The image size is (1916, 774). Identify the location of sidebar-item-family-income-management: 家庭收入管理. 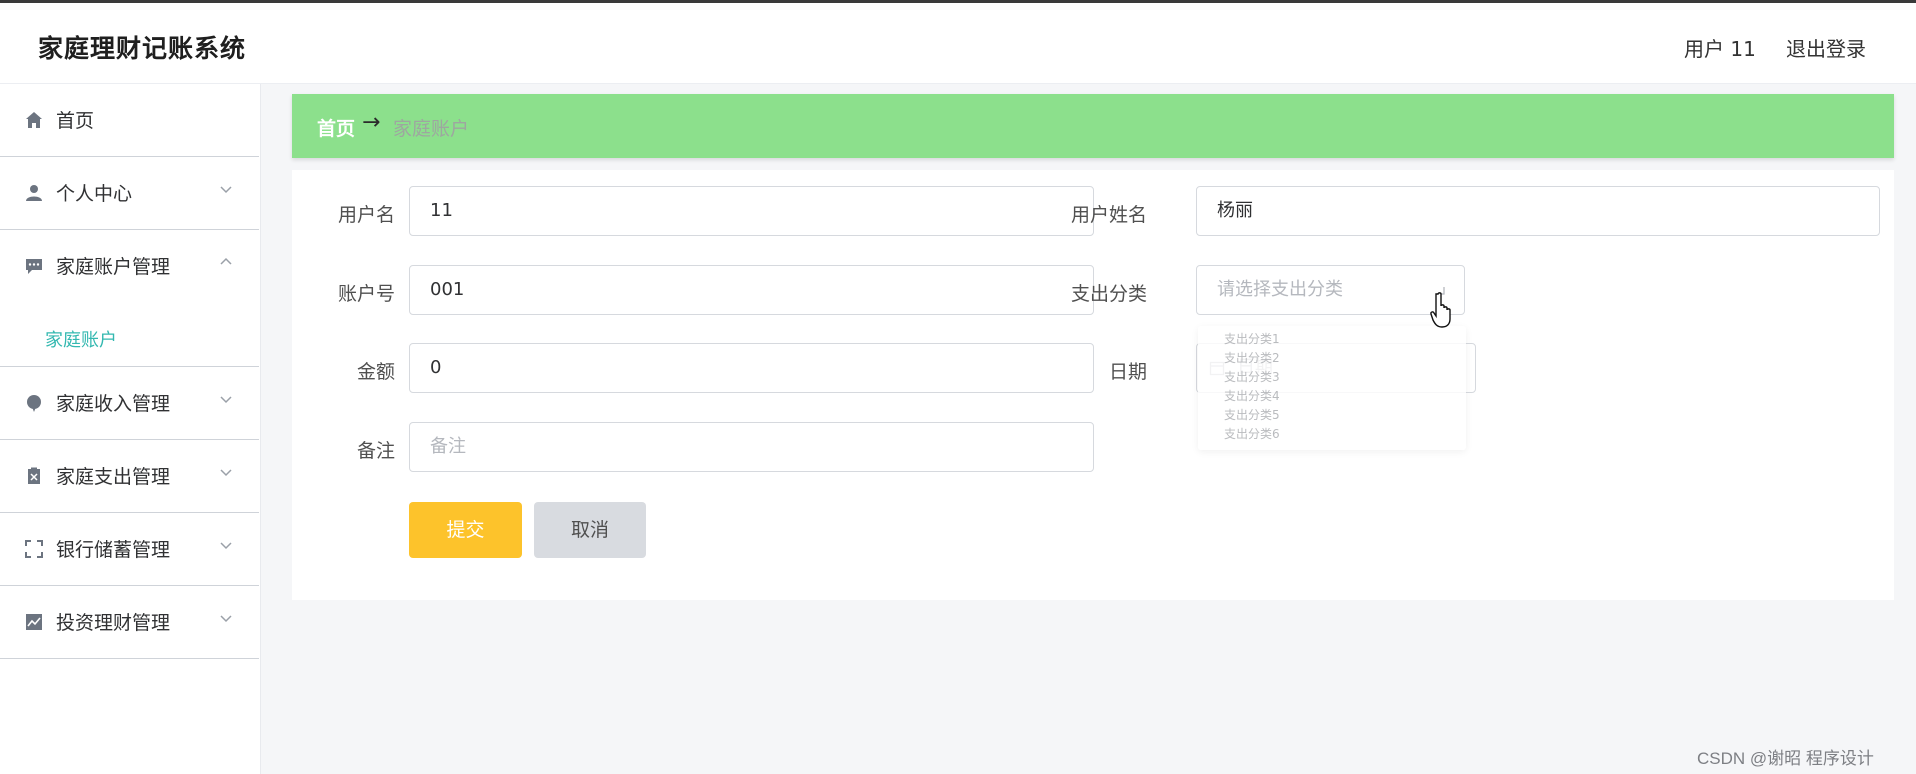
(129, 403).